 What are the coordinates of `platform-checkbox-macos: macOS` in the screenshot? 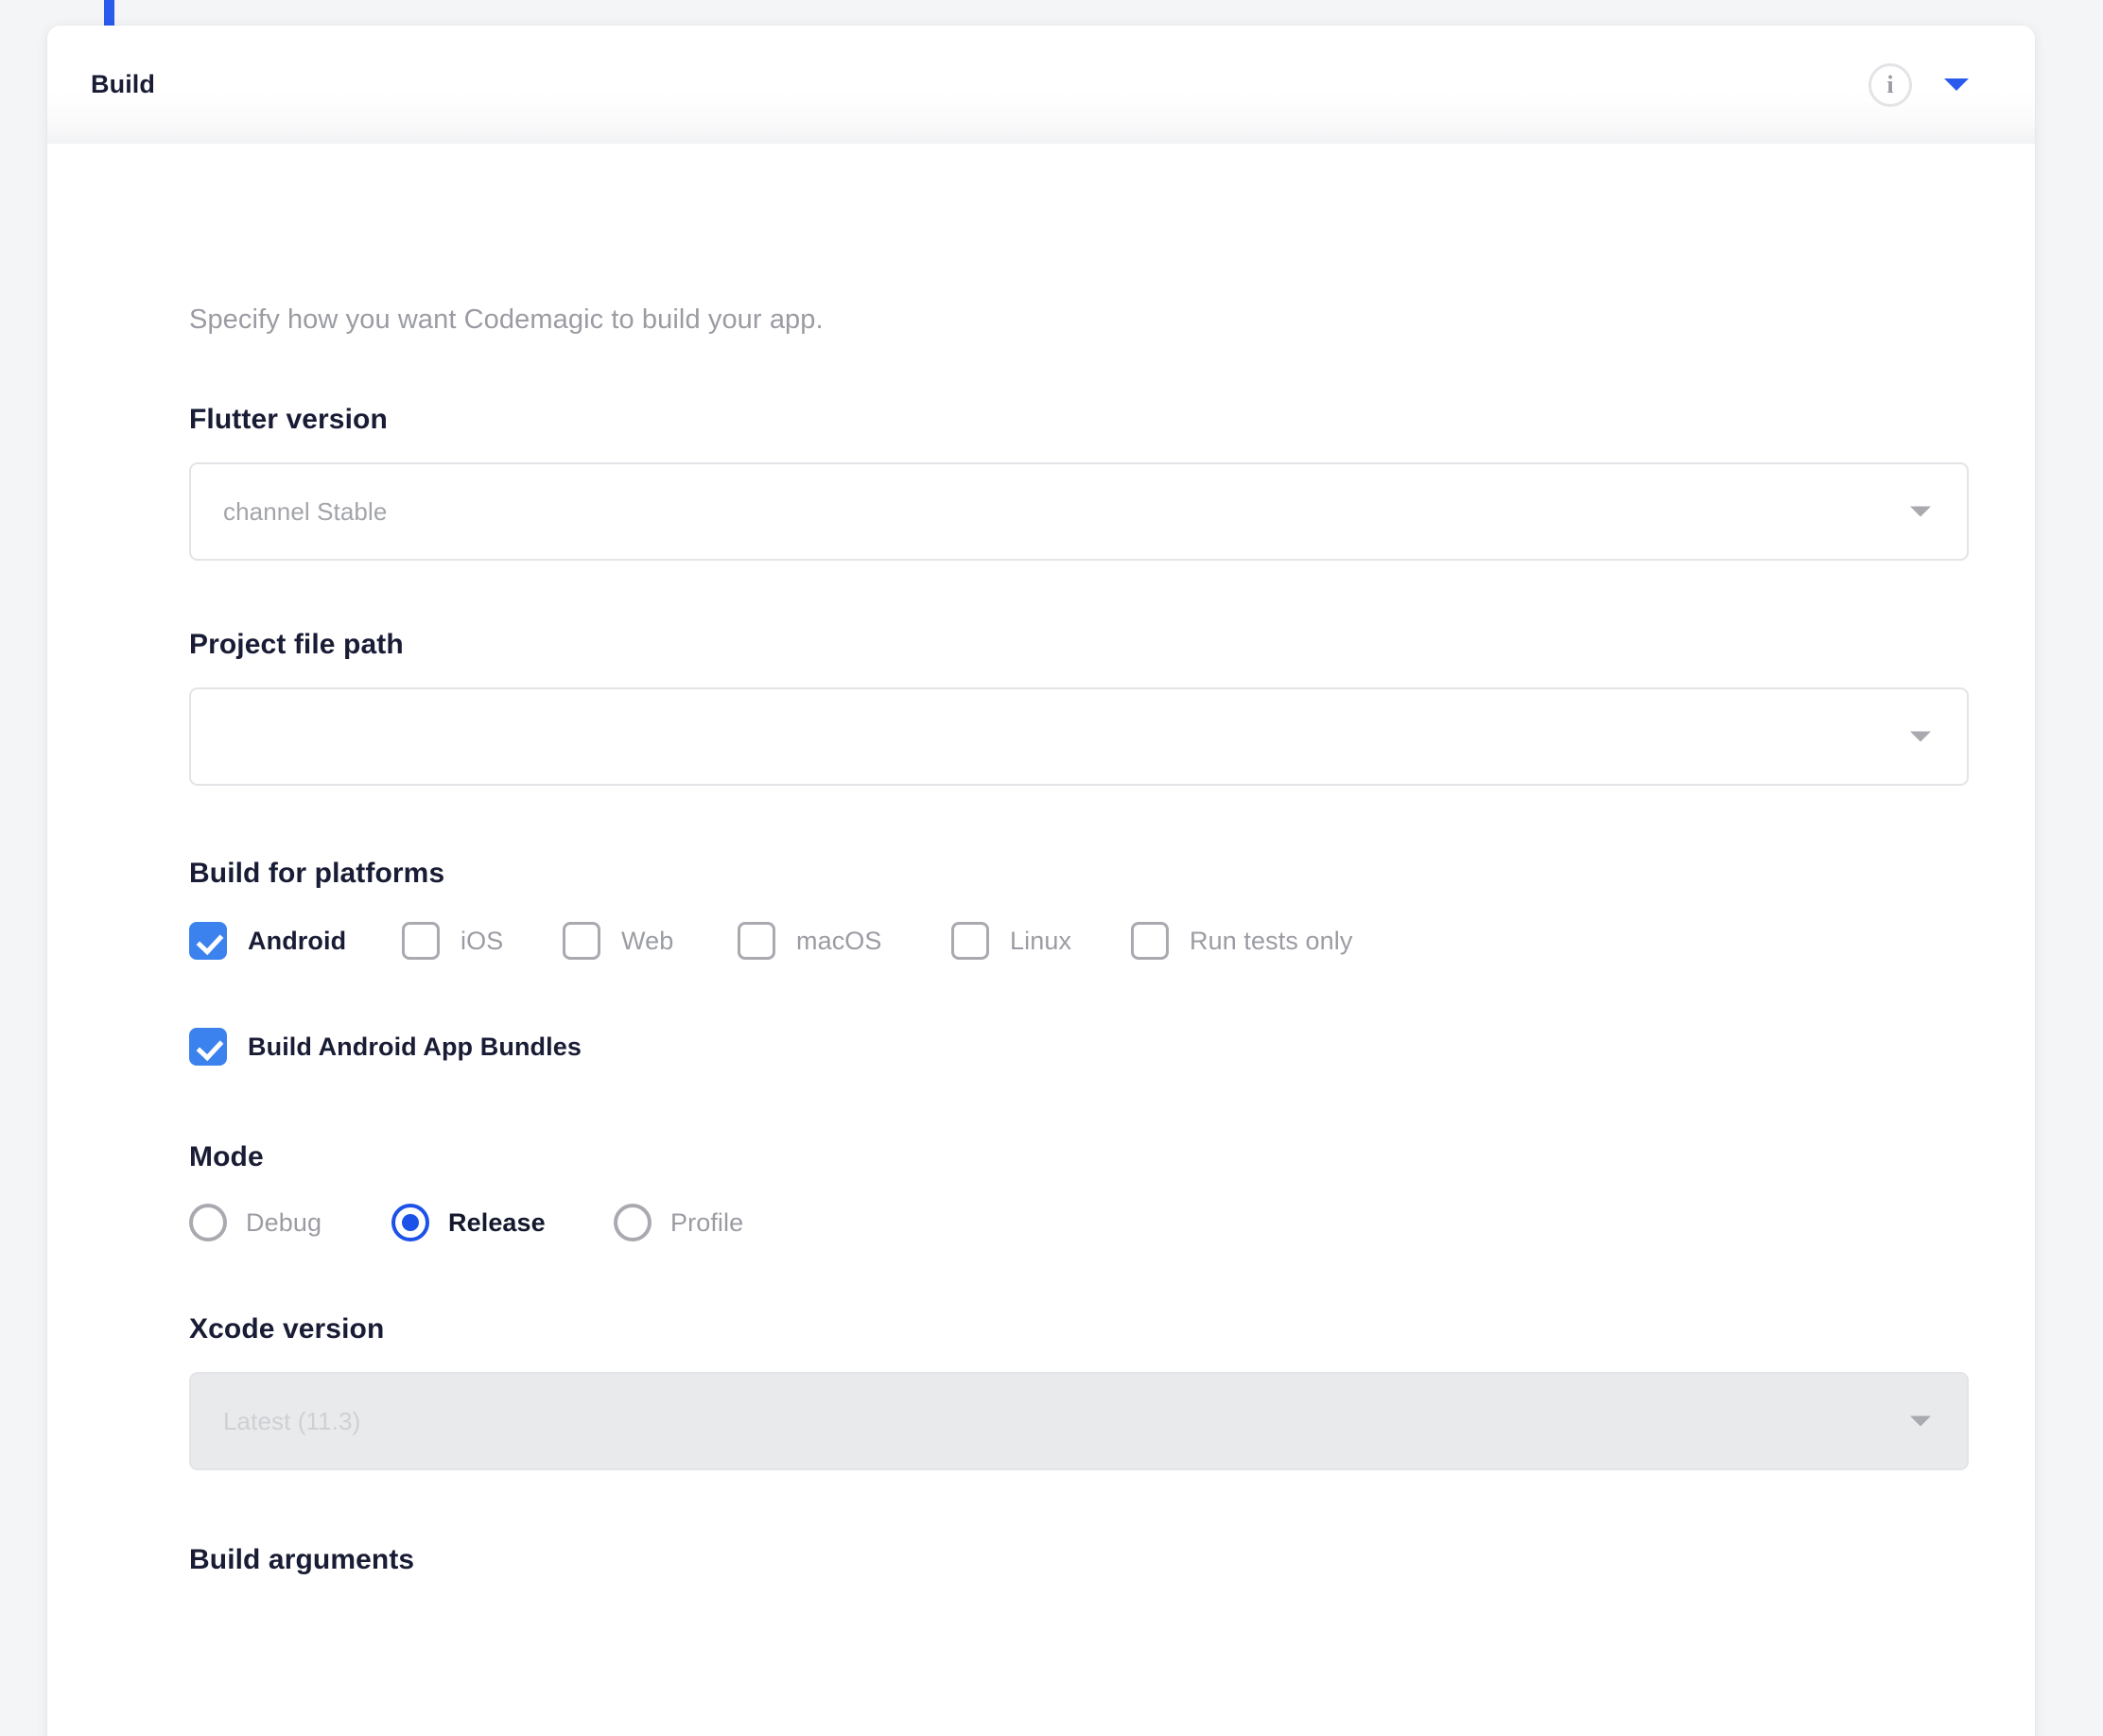 It's located at (844, 941).